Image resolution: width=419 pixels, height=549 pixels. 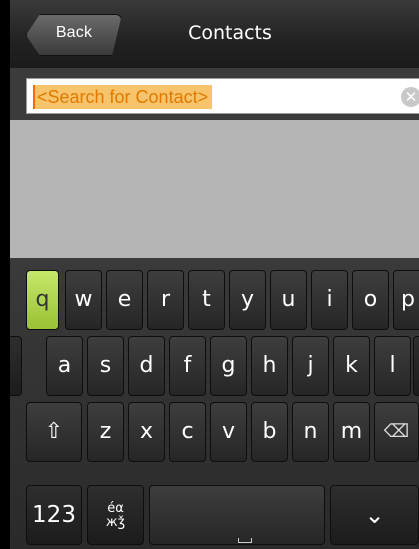 I want to click on shift-icon: ⇧, so click(x=54, y=431).